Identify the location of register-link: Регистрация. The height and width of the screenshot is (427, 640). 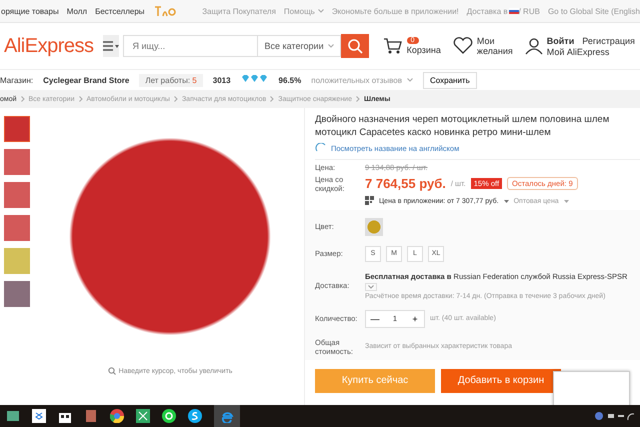
(608, 41).